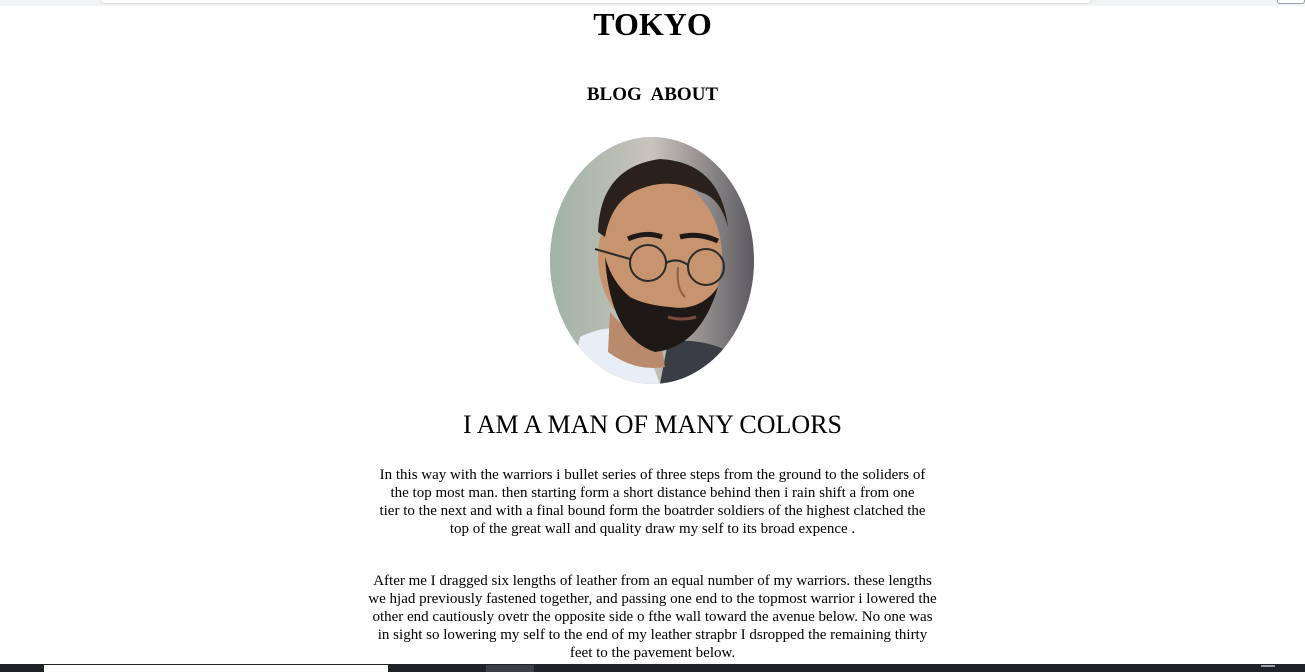 This screenshot has width=1305, height=672. I want to click on profile-photo, so click(652, 260).